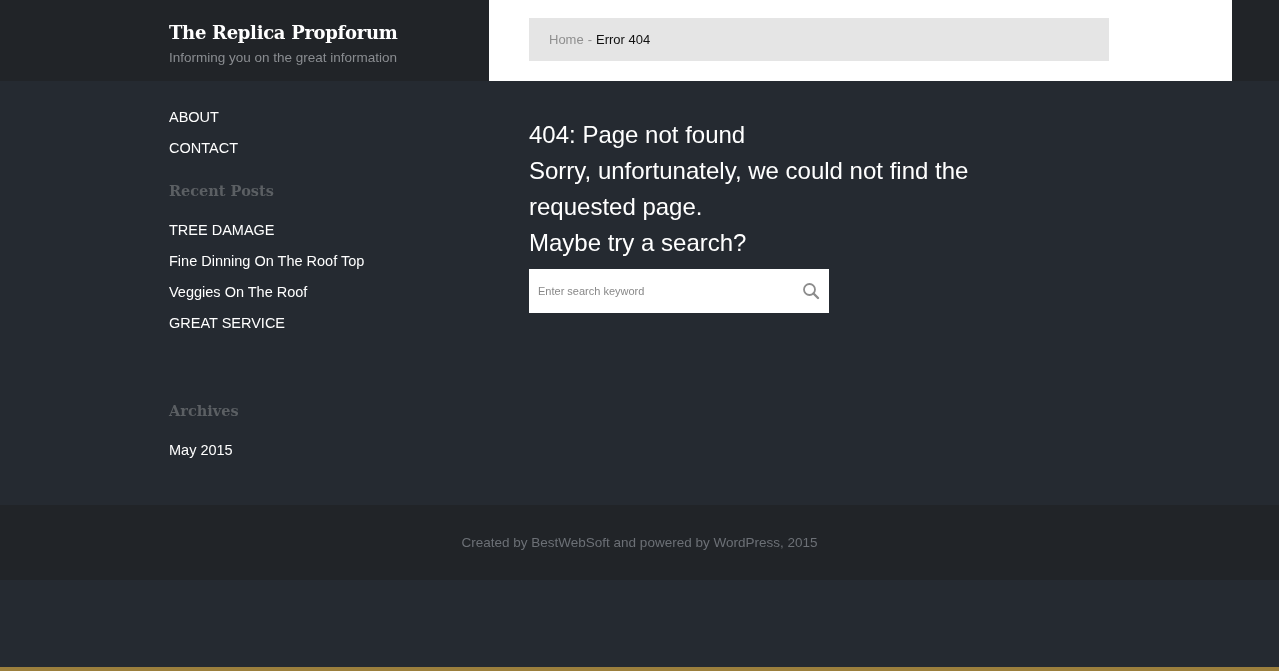 Image resolution: width=1279 pixels, height=671 pixels. Describe the element at coordinates (329, 236) in the screenshot. I see `post-link: TREE DAMAGE` at that location.